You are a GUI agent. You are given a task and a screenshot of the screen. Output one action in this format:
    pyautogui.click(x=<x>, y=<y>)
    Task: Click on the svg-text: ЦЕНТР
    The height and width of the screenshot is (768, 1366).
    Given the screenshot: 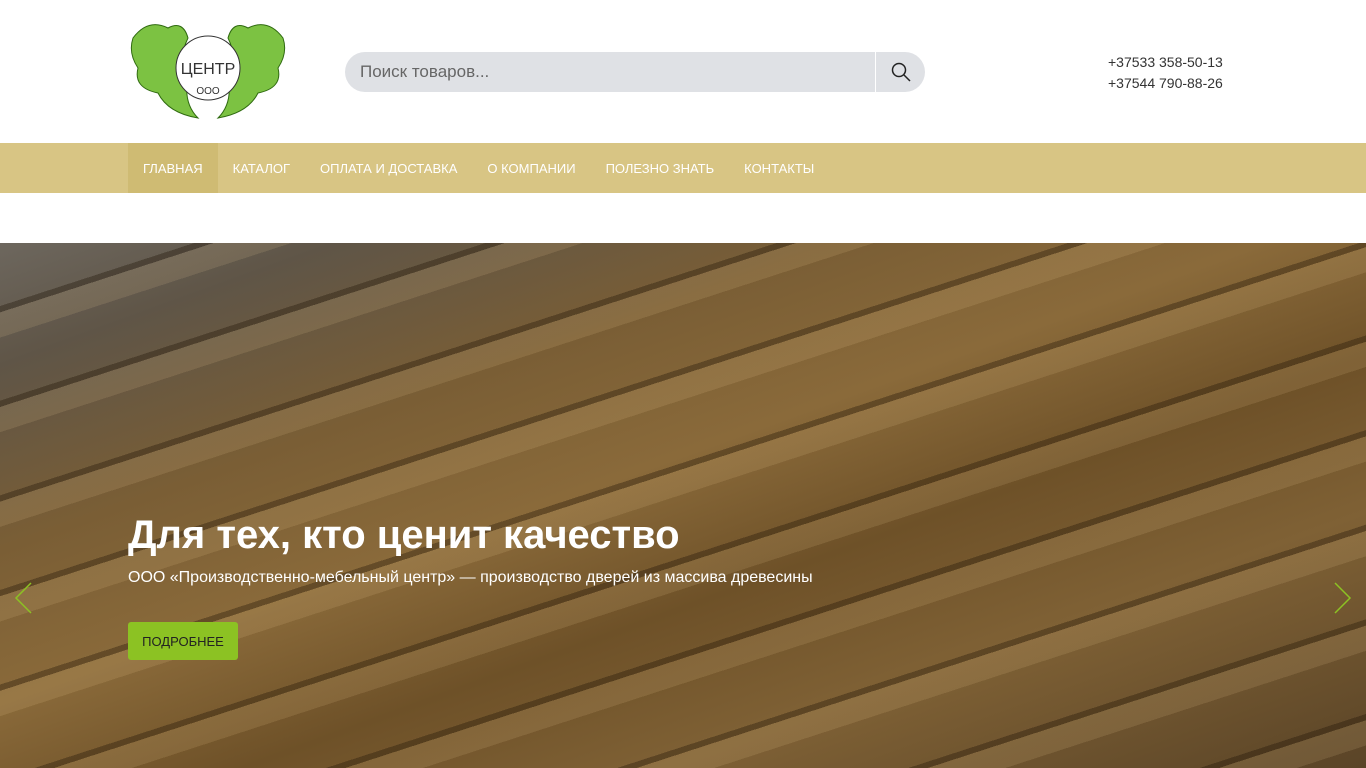 What is the action you would take?
    pyautogui.click(x=208, y=69)
    